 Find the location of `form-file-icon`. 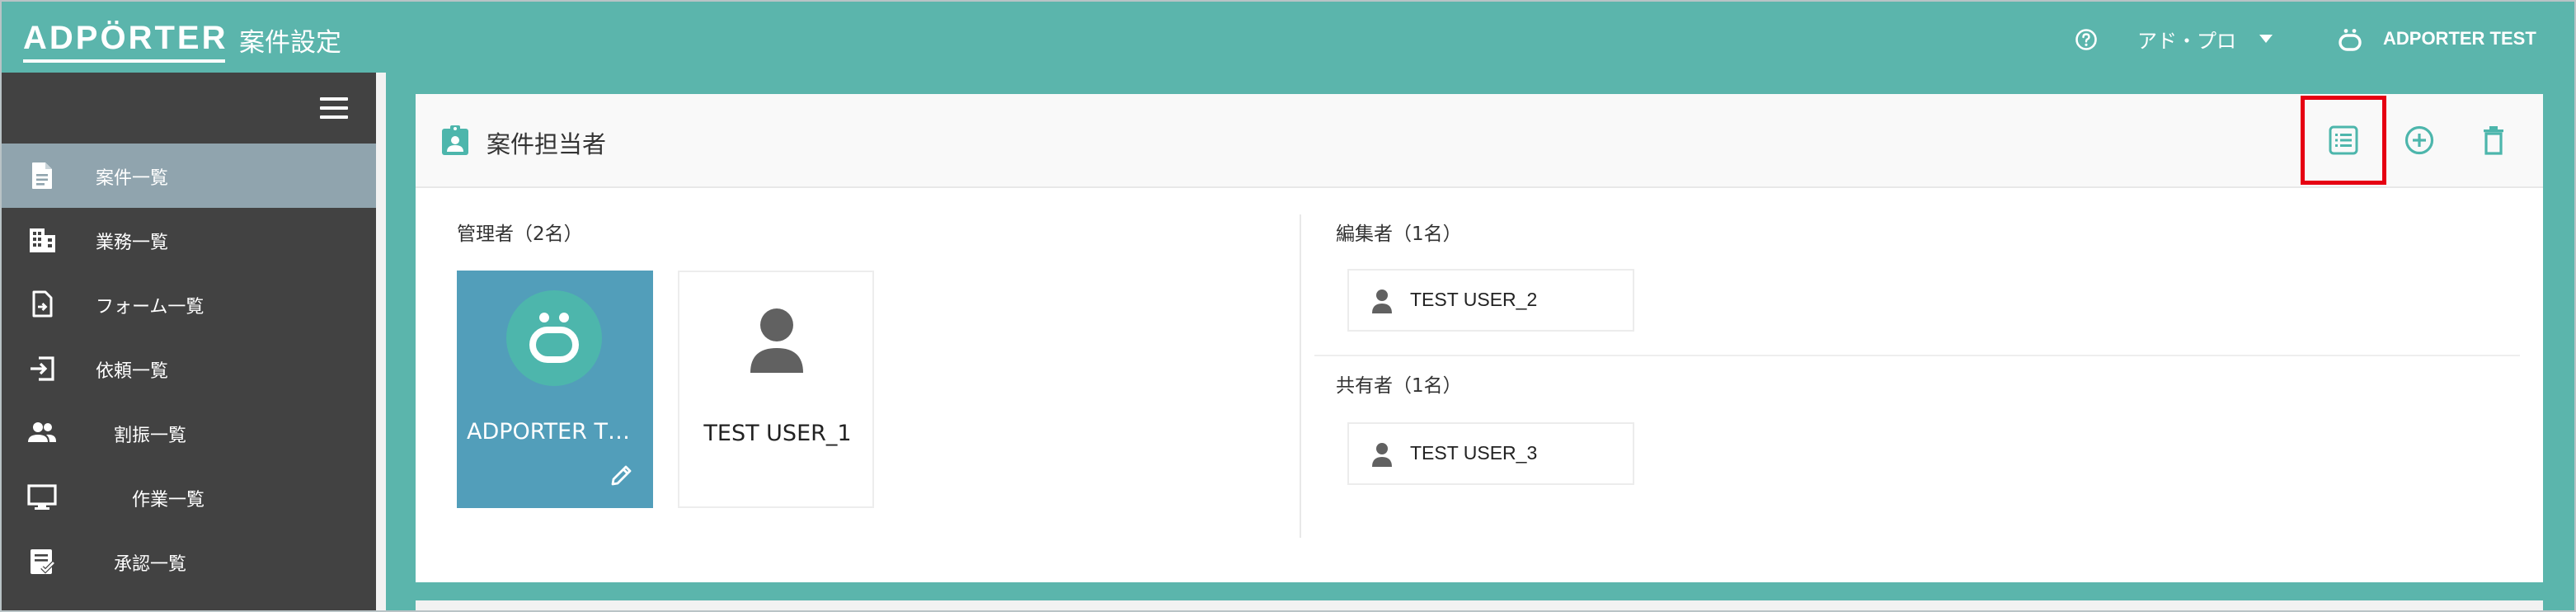

form-file-icon is located at coordinates (42, 304).